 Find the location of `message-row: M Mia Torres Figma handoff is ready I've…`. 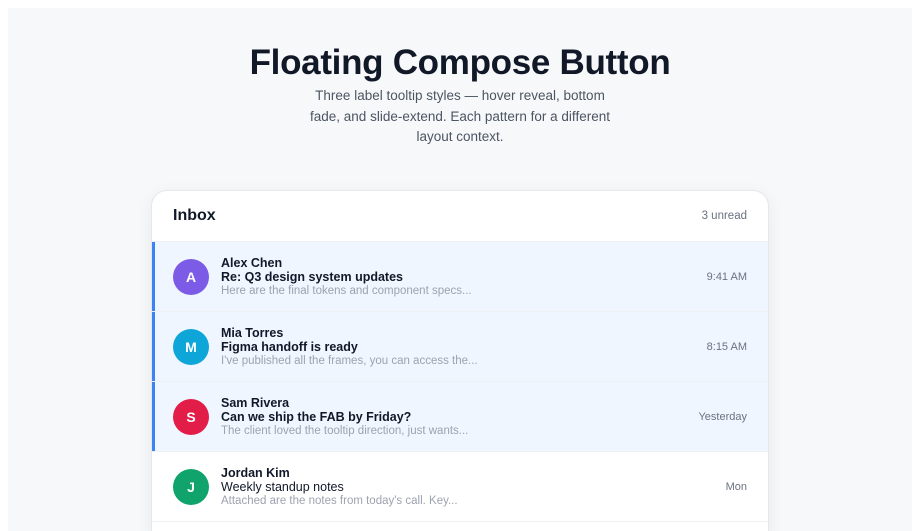

message-row: M Mia Torres Figma handoff is ready I've… is located at coordinates (460, 347).